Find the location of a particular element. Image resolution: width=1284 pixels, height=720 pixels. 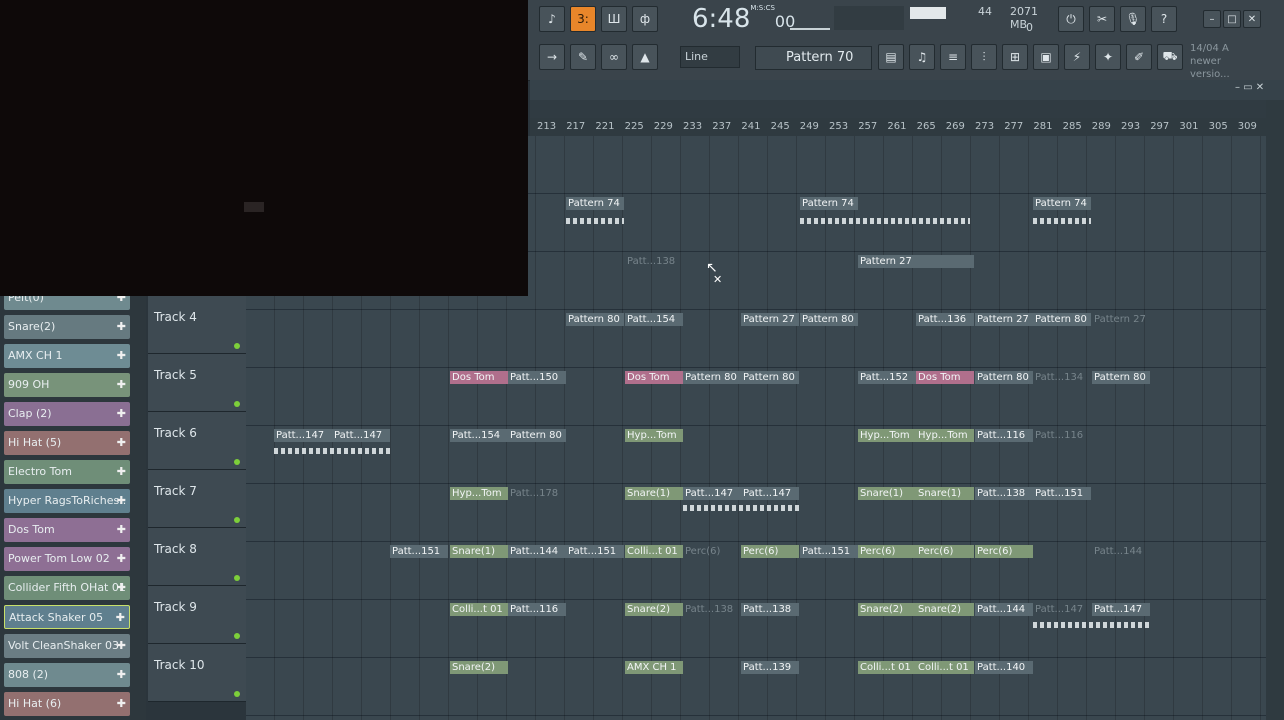

clipboard-icon: ▣ is located at coordinates (1046, 57).